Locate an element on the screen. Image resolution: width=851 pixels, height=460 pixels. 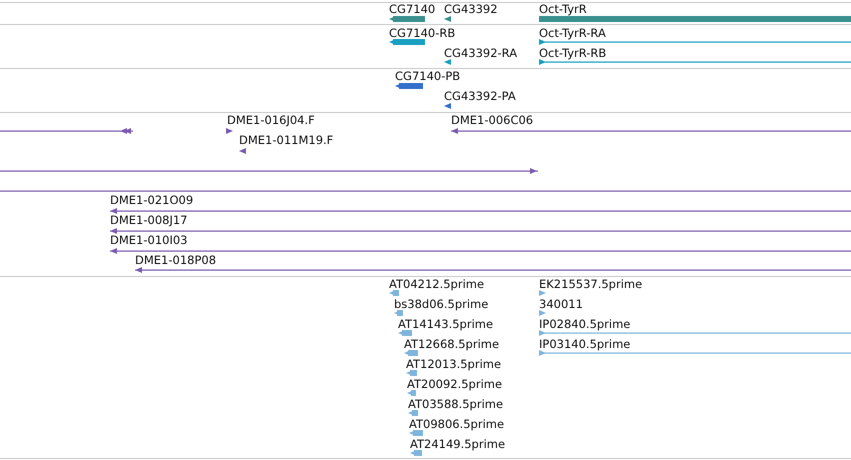
feature-label: DME1-021O09 is located at coordinates (152, 200).